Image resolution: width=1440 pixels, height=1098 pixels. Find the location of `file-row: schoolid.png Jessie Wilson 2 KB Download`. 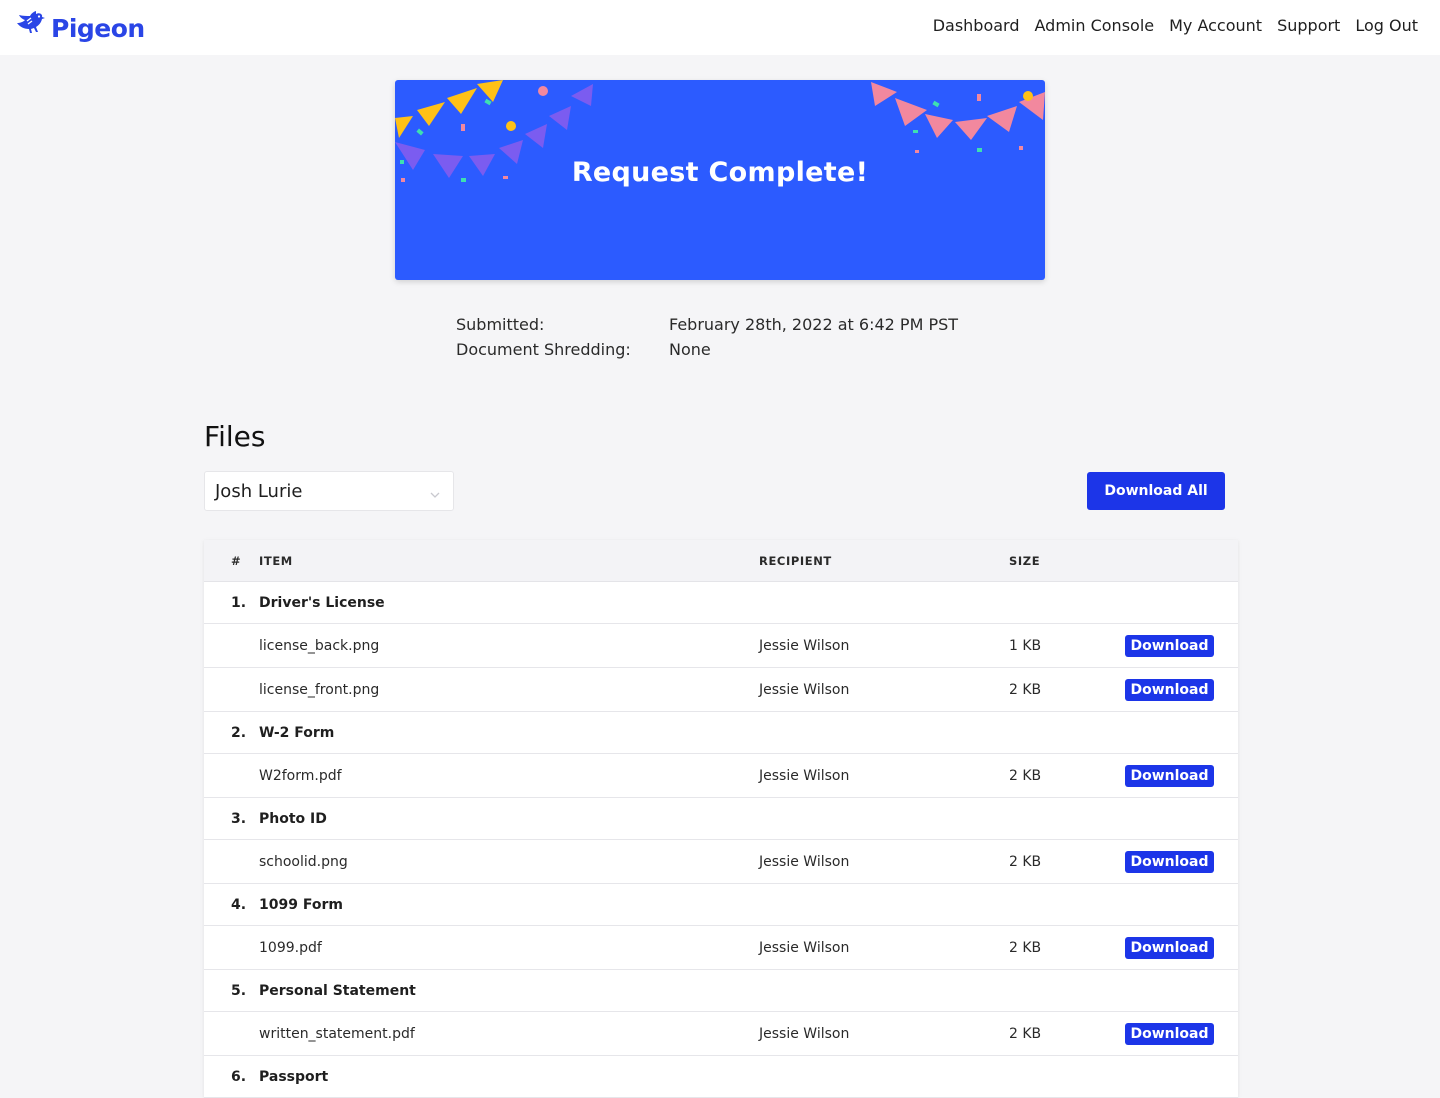

file-row: schoolid.png Jessie Wilson 2 KB Download is located at coordinates (721, 862).